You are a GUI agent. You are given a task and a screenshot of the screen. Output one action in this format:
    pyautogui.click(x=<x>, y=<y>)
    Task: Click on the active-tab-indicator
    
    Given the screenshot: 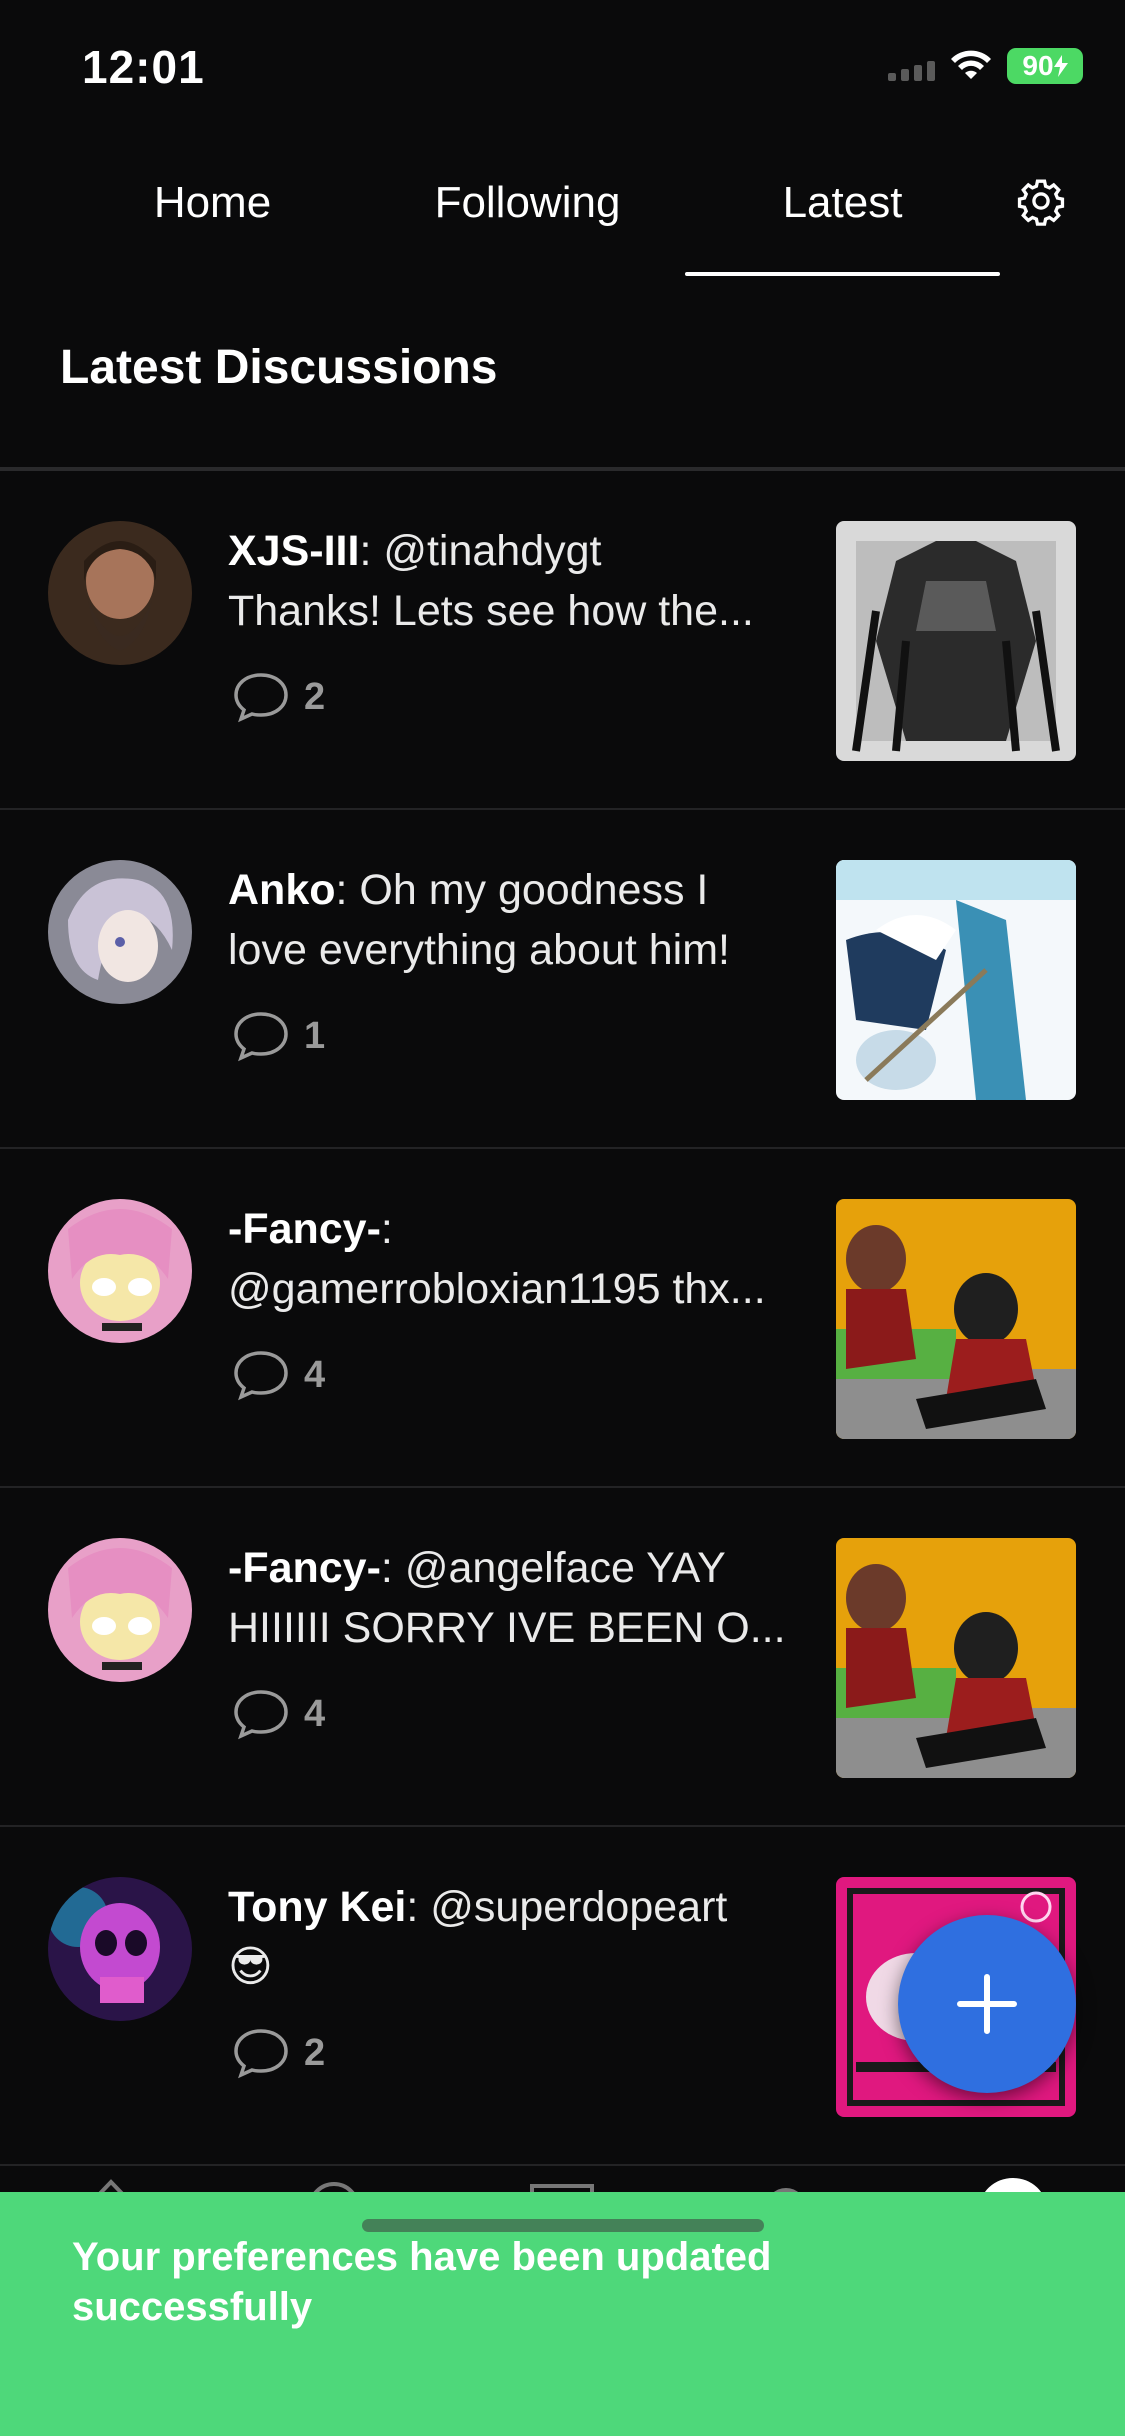 What is the action you would take?
    pyautogui.click(x=842, y=274)
    